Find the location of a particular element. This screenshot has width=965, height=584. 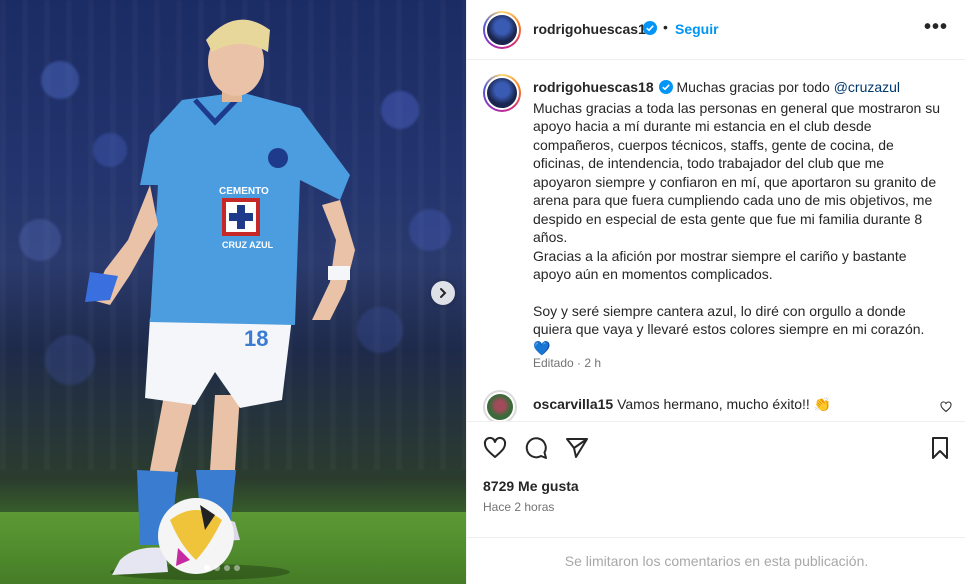

carousel-dots is located at coordinates (222, 568).